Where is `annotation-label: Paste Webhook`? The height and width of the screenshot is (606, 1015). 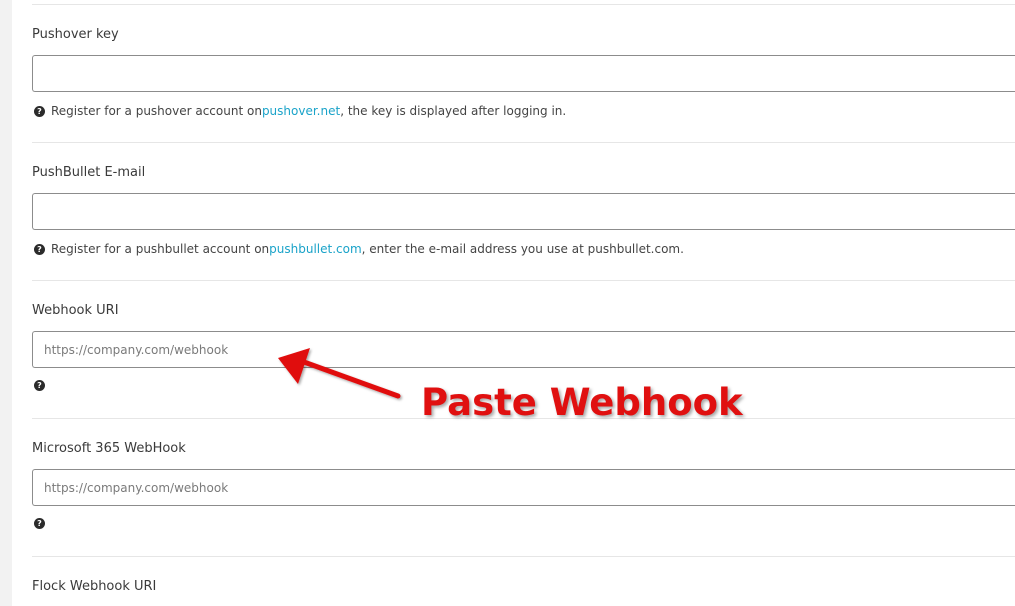 annotation-label: Paste Webhook is located at coordinates (582, 402).